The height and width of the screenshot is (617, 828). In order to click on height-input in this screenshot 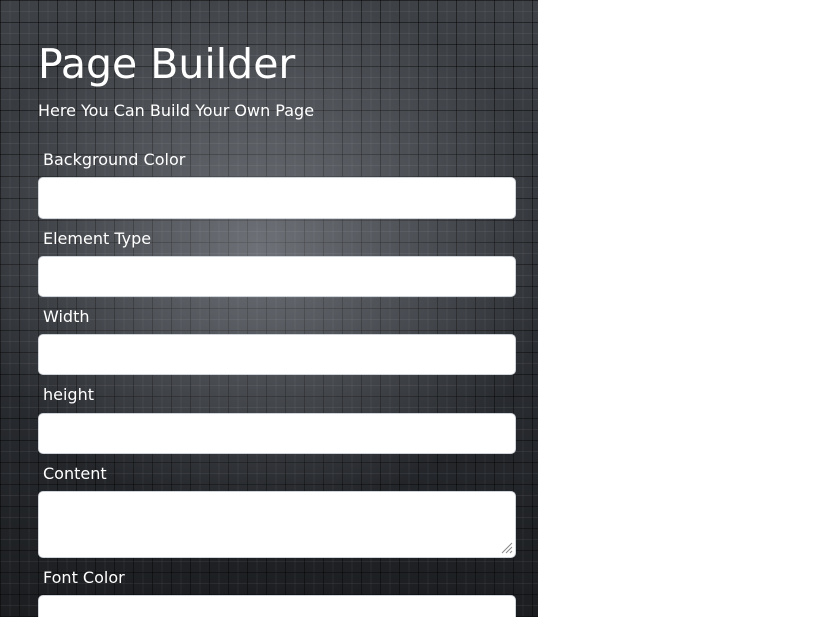, I will do `click(277, 433)`.